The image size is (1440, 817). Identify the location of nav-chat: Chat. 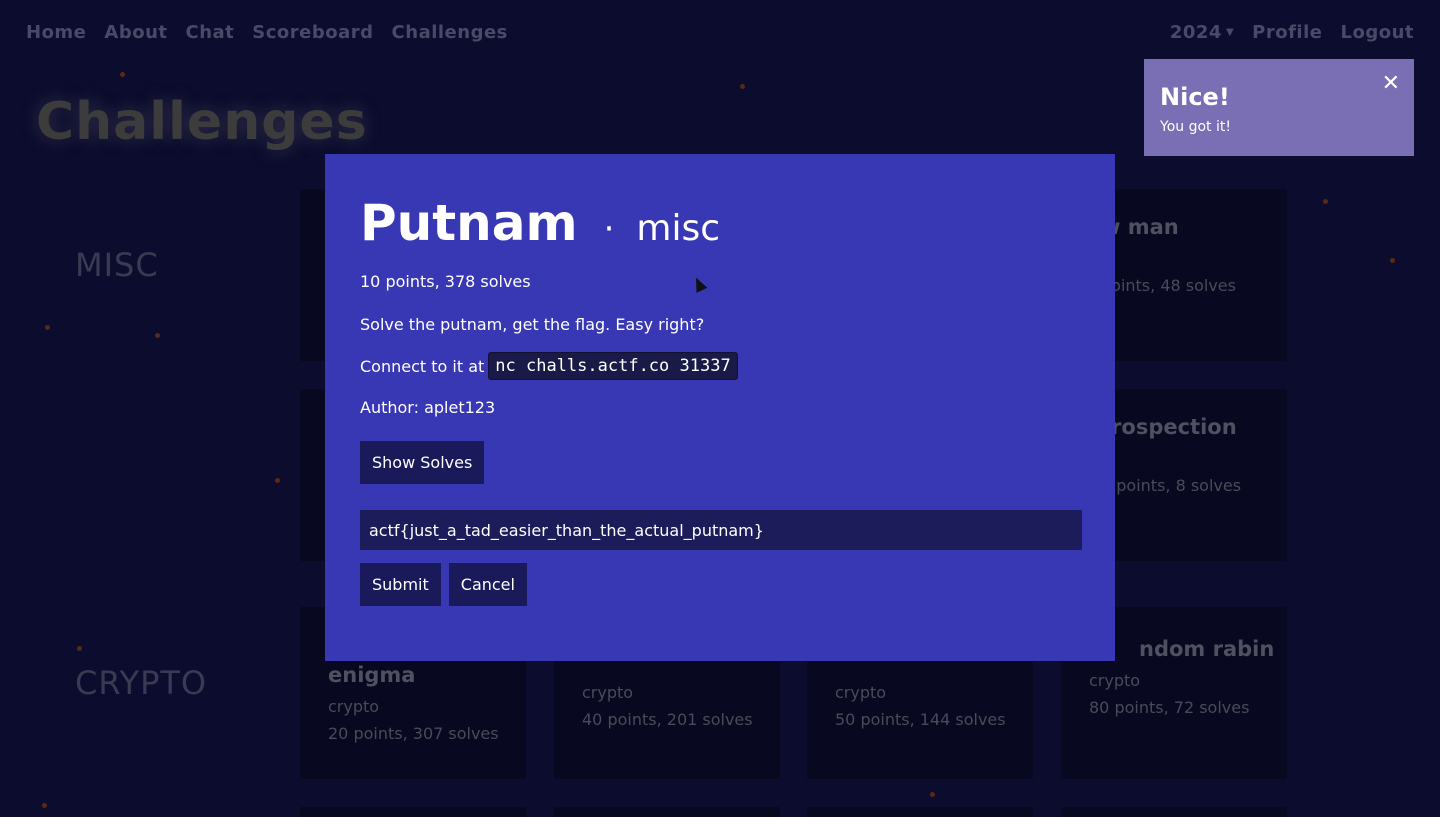
(210, 32).